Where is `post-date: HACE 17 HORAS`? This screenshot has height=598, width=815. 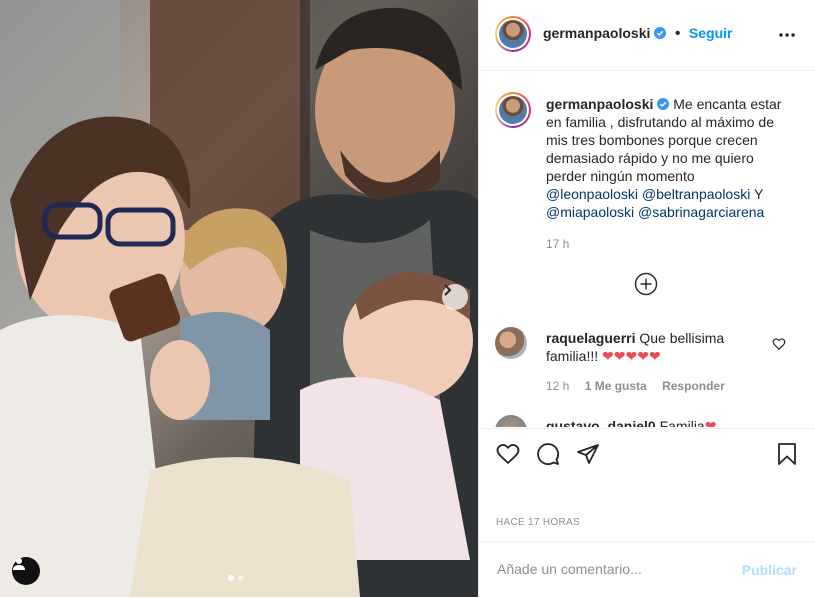
post-date: HACE 17 HORAS is located at coordinates (538, 522).